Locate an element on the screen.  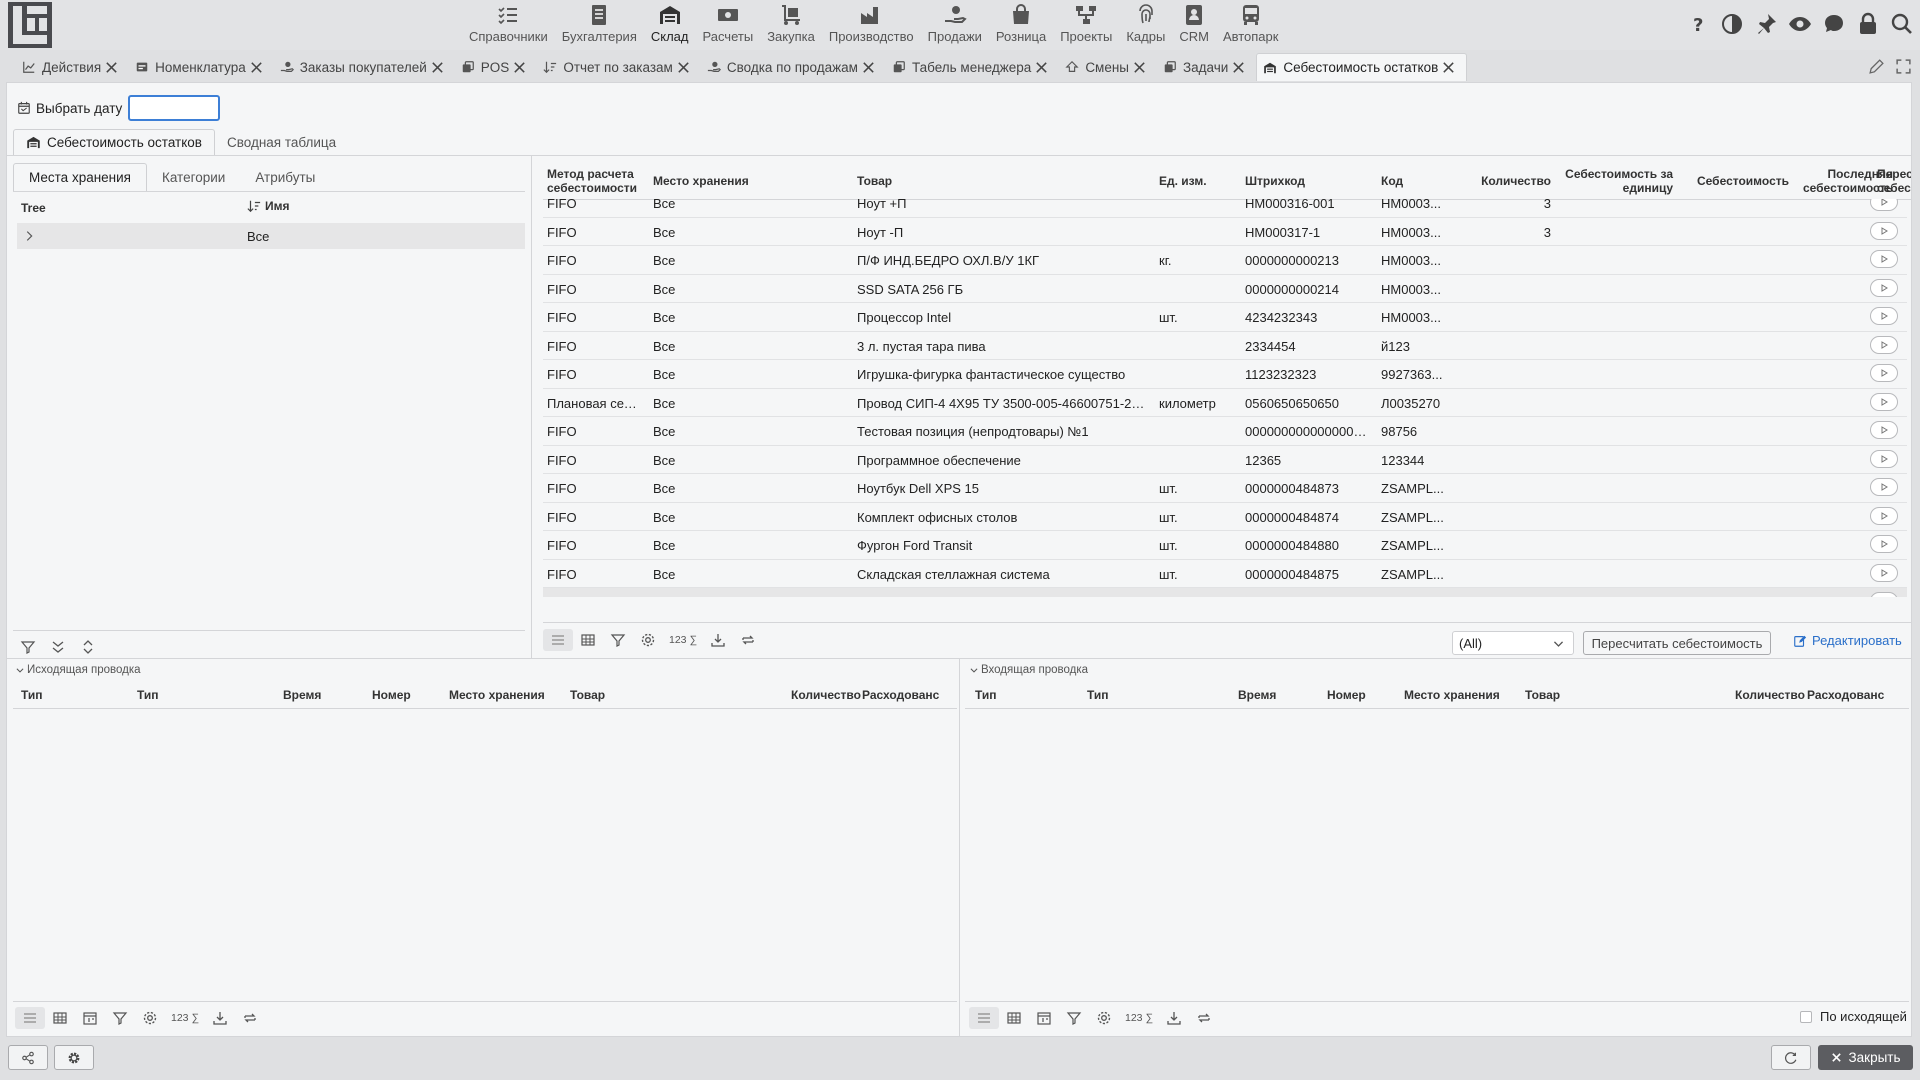
column-header: Метод расчета себестоимости is located at coordinates (595, 181).